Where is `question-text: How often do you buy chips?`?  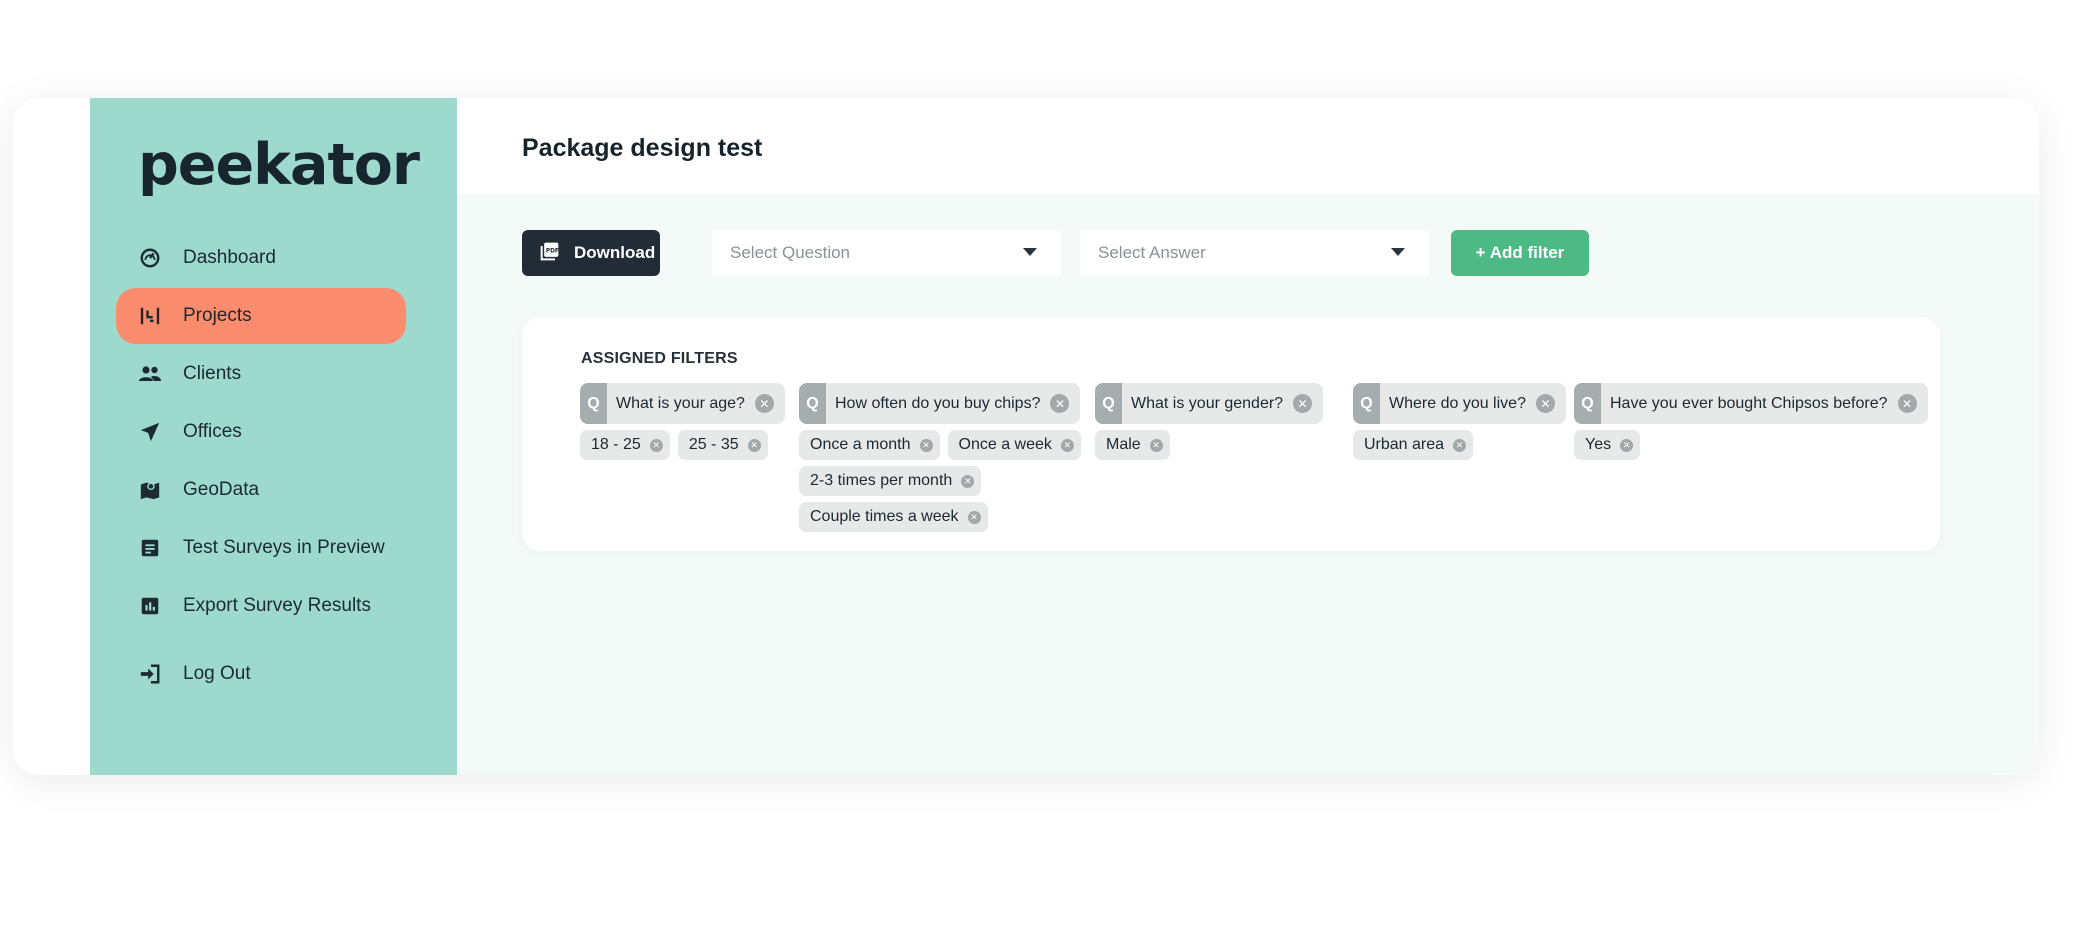 question-text: How often do you buy chips? is located at coordinates (938, 403).